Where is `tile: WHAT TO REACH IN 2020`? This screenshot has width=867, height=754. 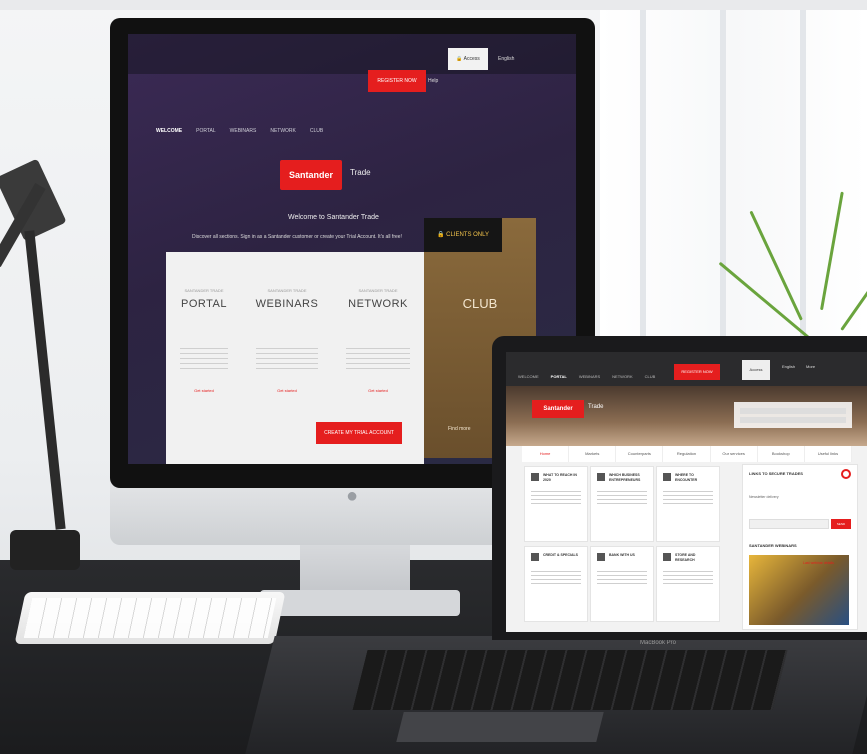
tile: WHAT TO REACH IN 2020 is located at coordinates (556, 504).